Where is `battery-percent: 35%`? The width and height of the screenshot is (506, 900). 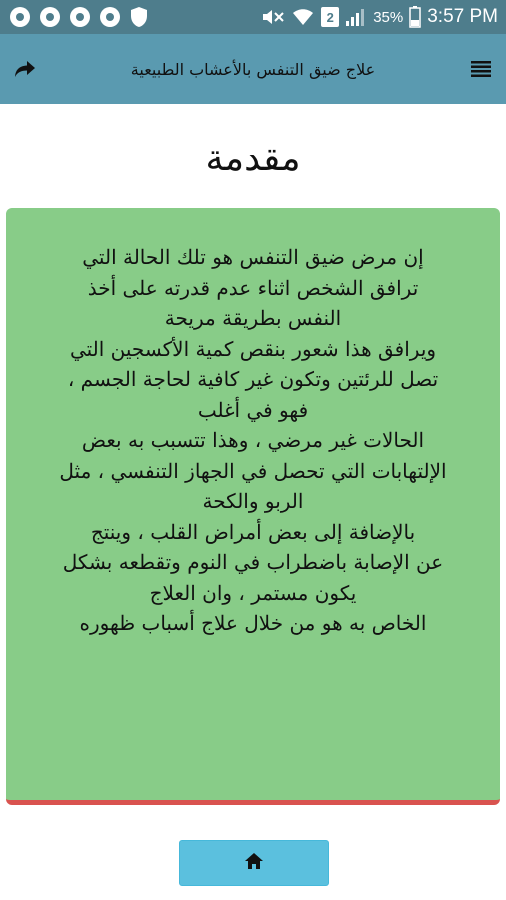 battery-percent: 35% is located at coordinates (388, 17).